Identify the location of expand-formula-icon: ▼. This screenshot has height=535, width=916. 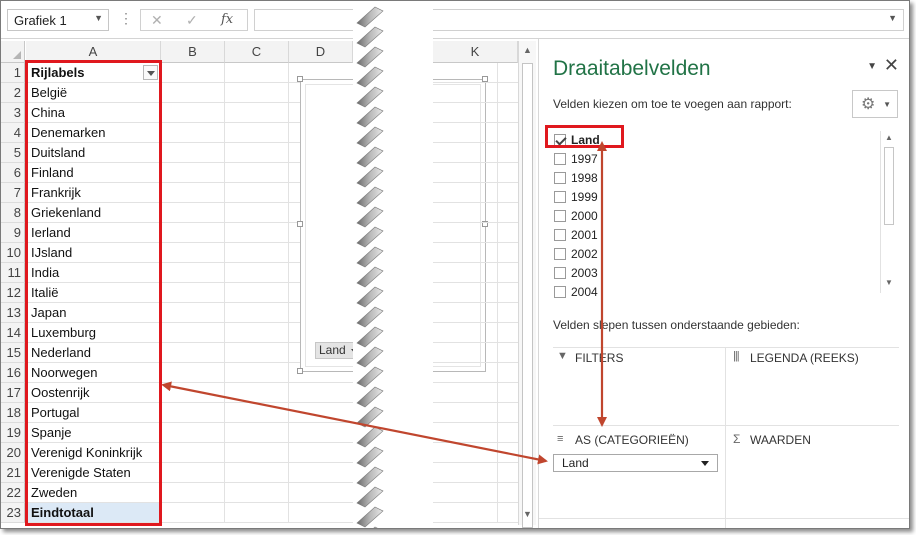
(892, 18).